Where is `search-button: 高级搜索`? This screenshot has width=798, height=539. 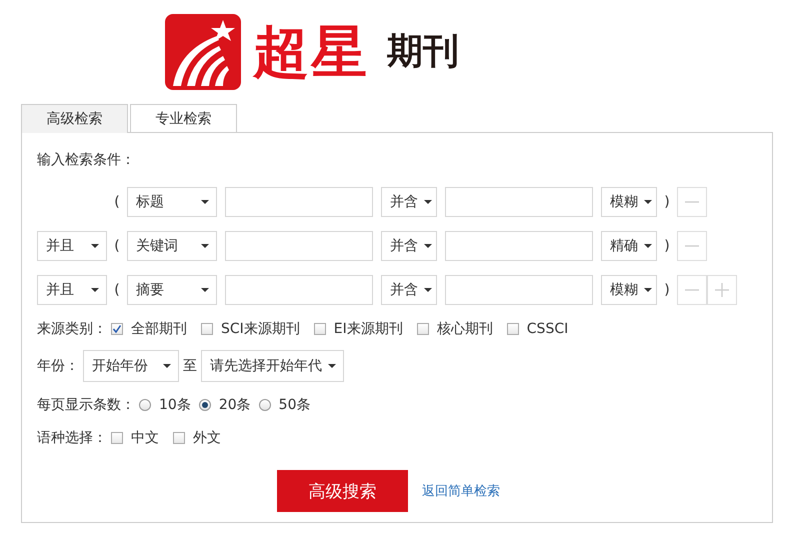 search-button: 高级搜索 is located at coordinates (342, 491).